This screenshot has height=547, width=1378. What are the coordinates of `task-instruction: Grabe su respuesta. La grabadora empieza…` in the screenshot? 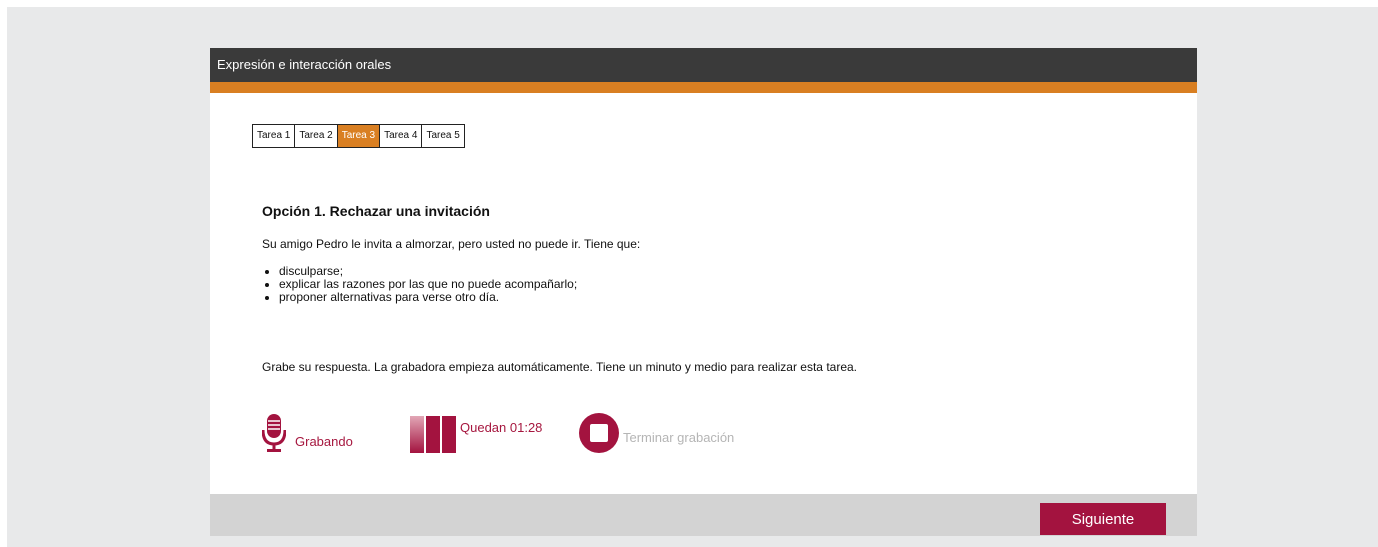 It's located at (560, 367).